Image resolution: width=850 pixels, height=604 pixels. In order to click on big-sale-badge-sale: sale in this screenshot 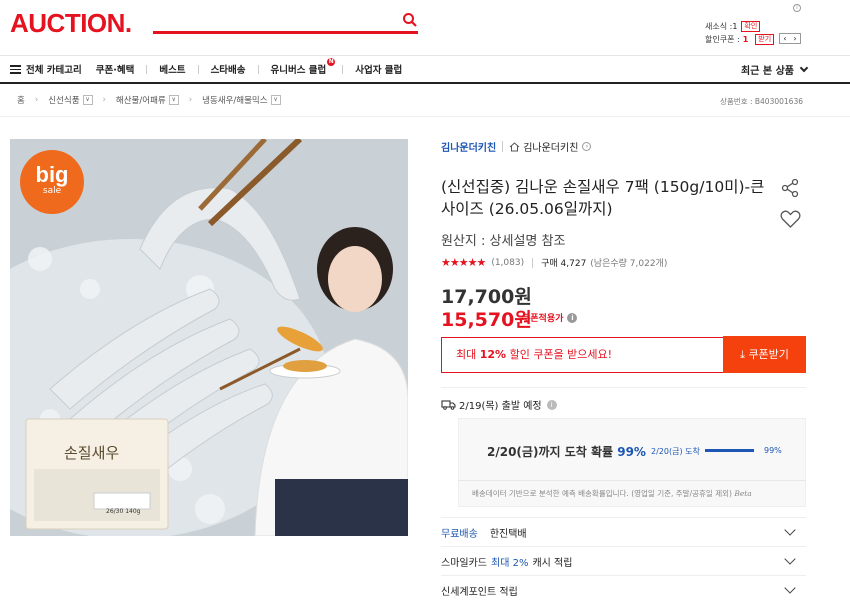, I will do `click(52, 191)`.